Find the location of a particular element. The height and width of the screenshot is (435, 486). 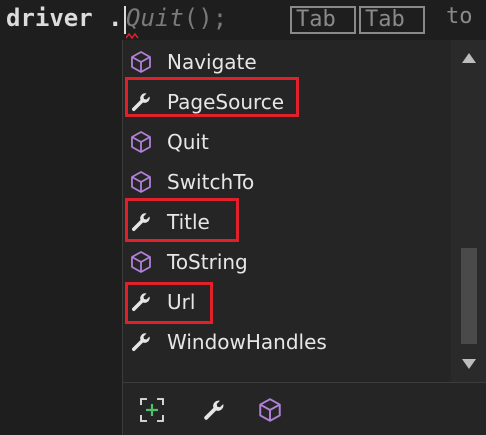

scrollbar-thumb is located at coordinates (469, 296).